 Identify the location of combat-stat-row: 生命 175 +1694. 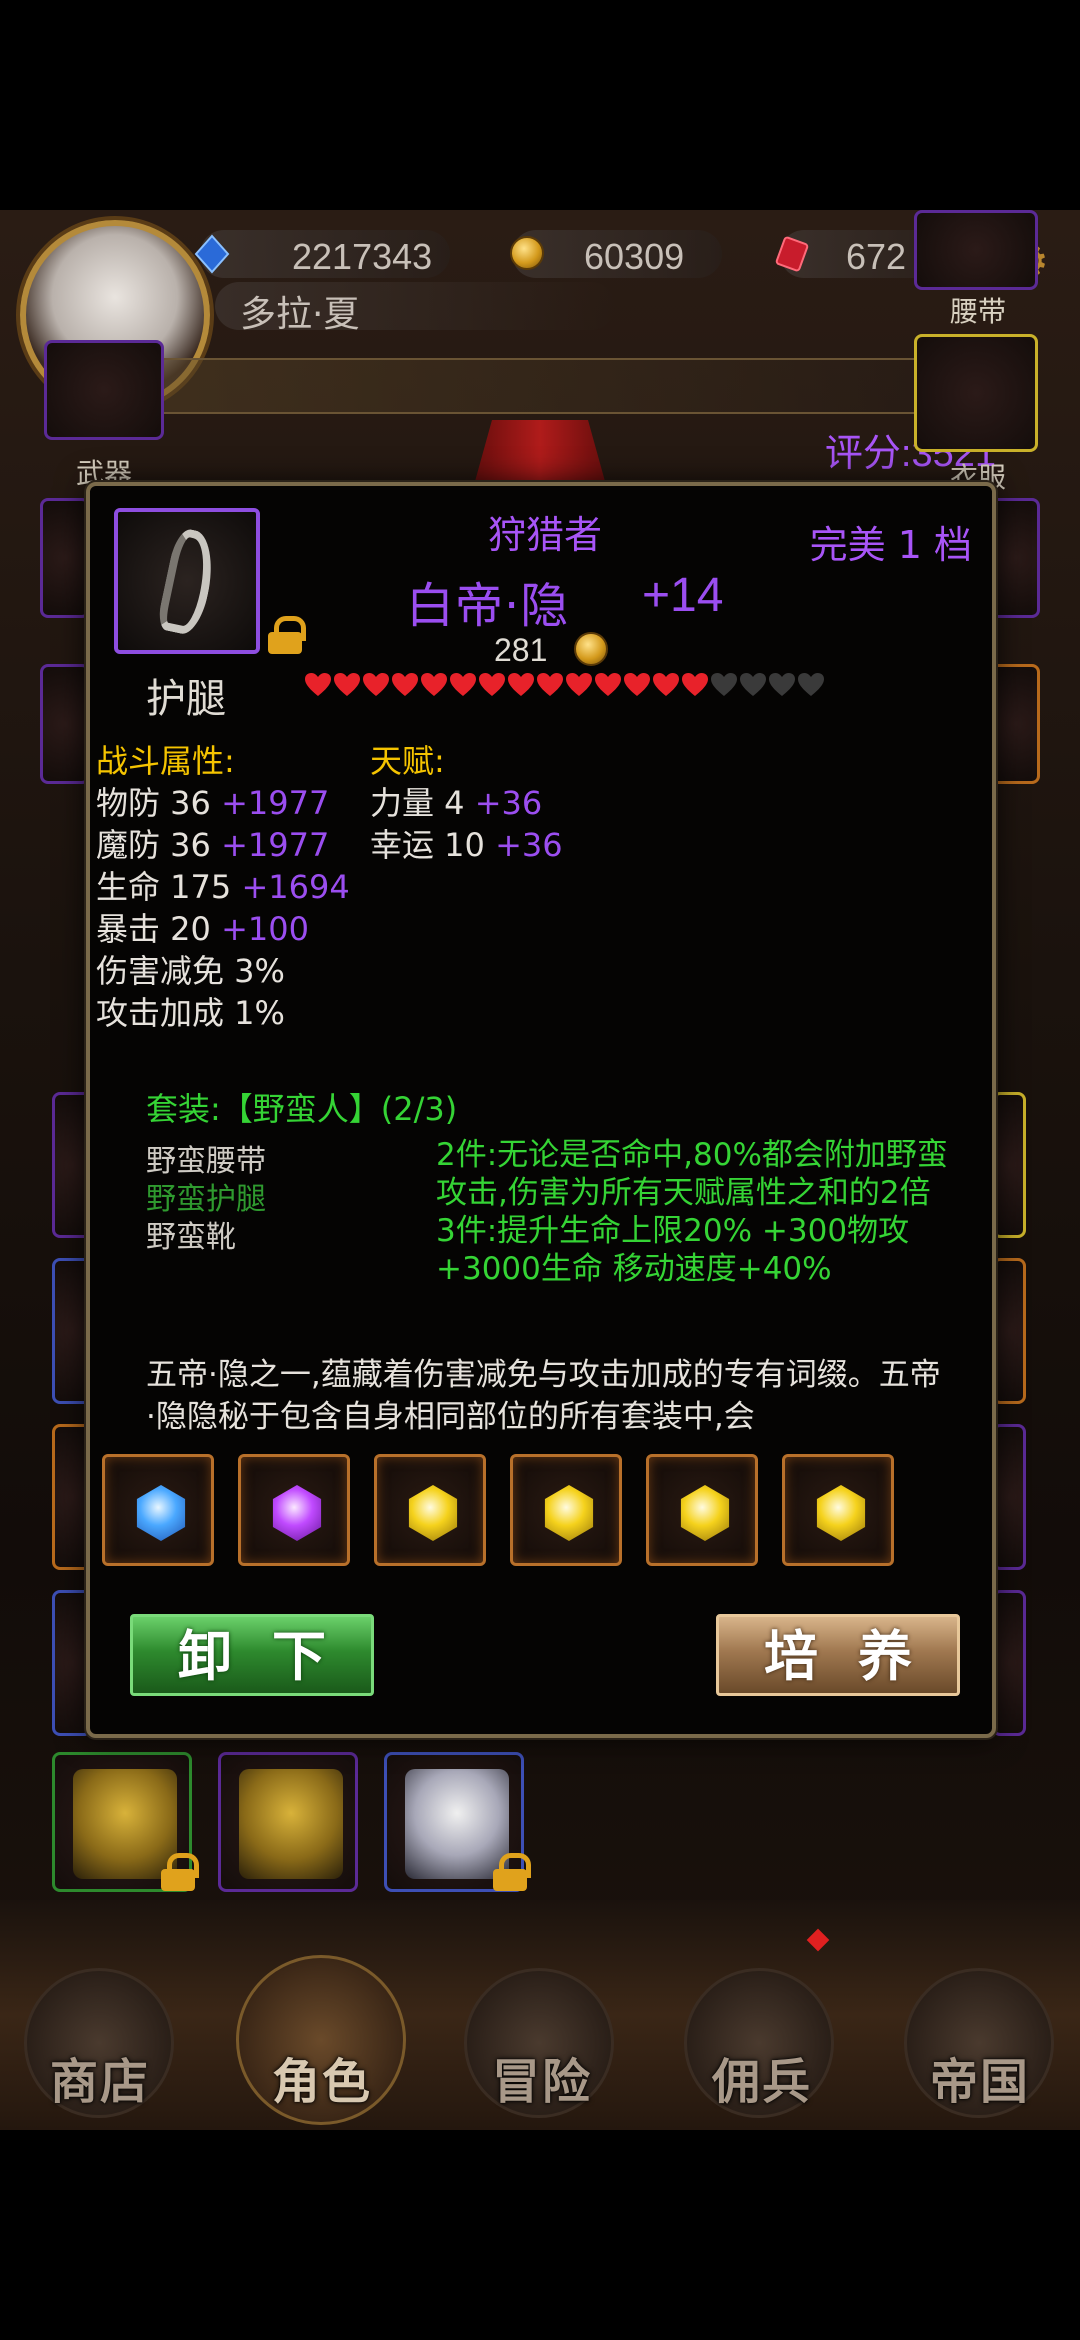
(223, 885).